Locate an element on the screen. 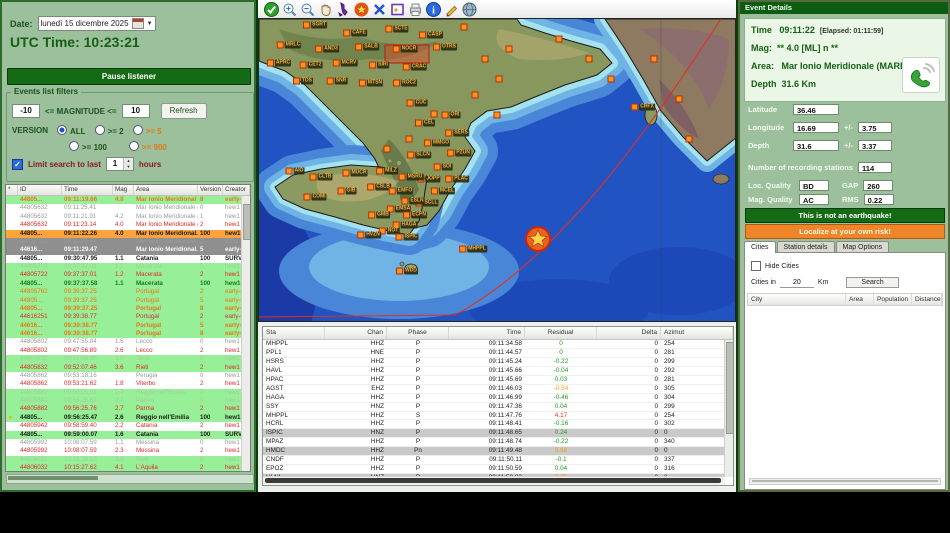 This screenshot has width=950, height=533. map-station-marker: SERS is located at coordinates (457, 133).